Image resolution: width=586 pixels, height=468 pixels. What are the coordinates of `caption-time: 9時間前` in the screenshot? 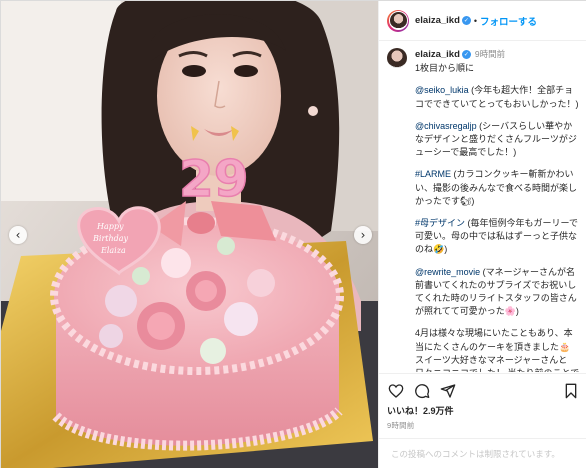 It's located at (490, 54).